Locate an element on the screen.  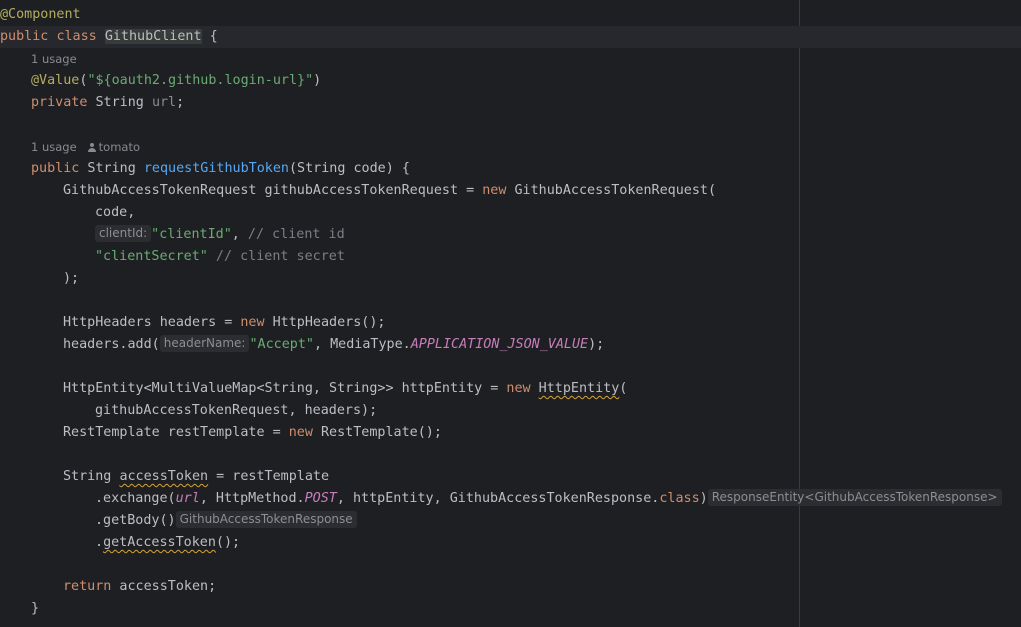
headers-decl: HttpHeaders headers = is located at coordinates (152, 322).